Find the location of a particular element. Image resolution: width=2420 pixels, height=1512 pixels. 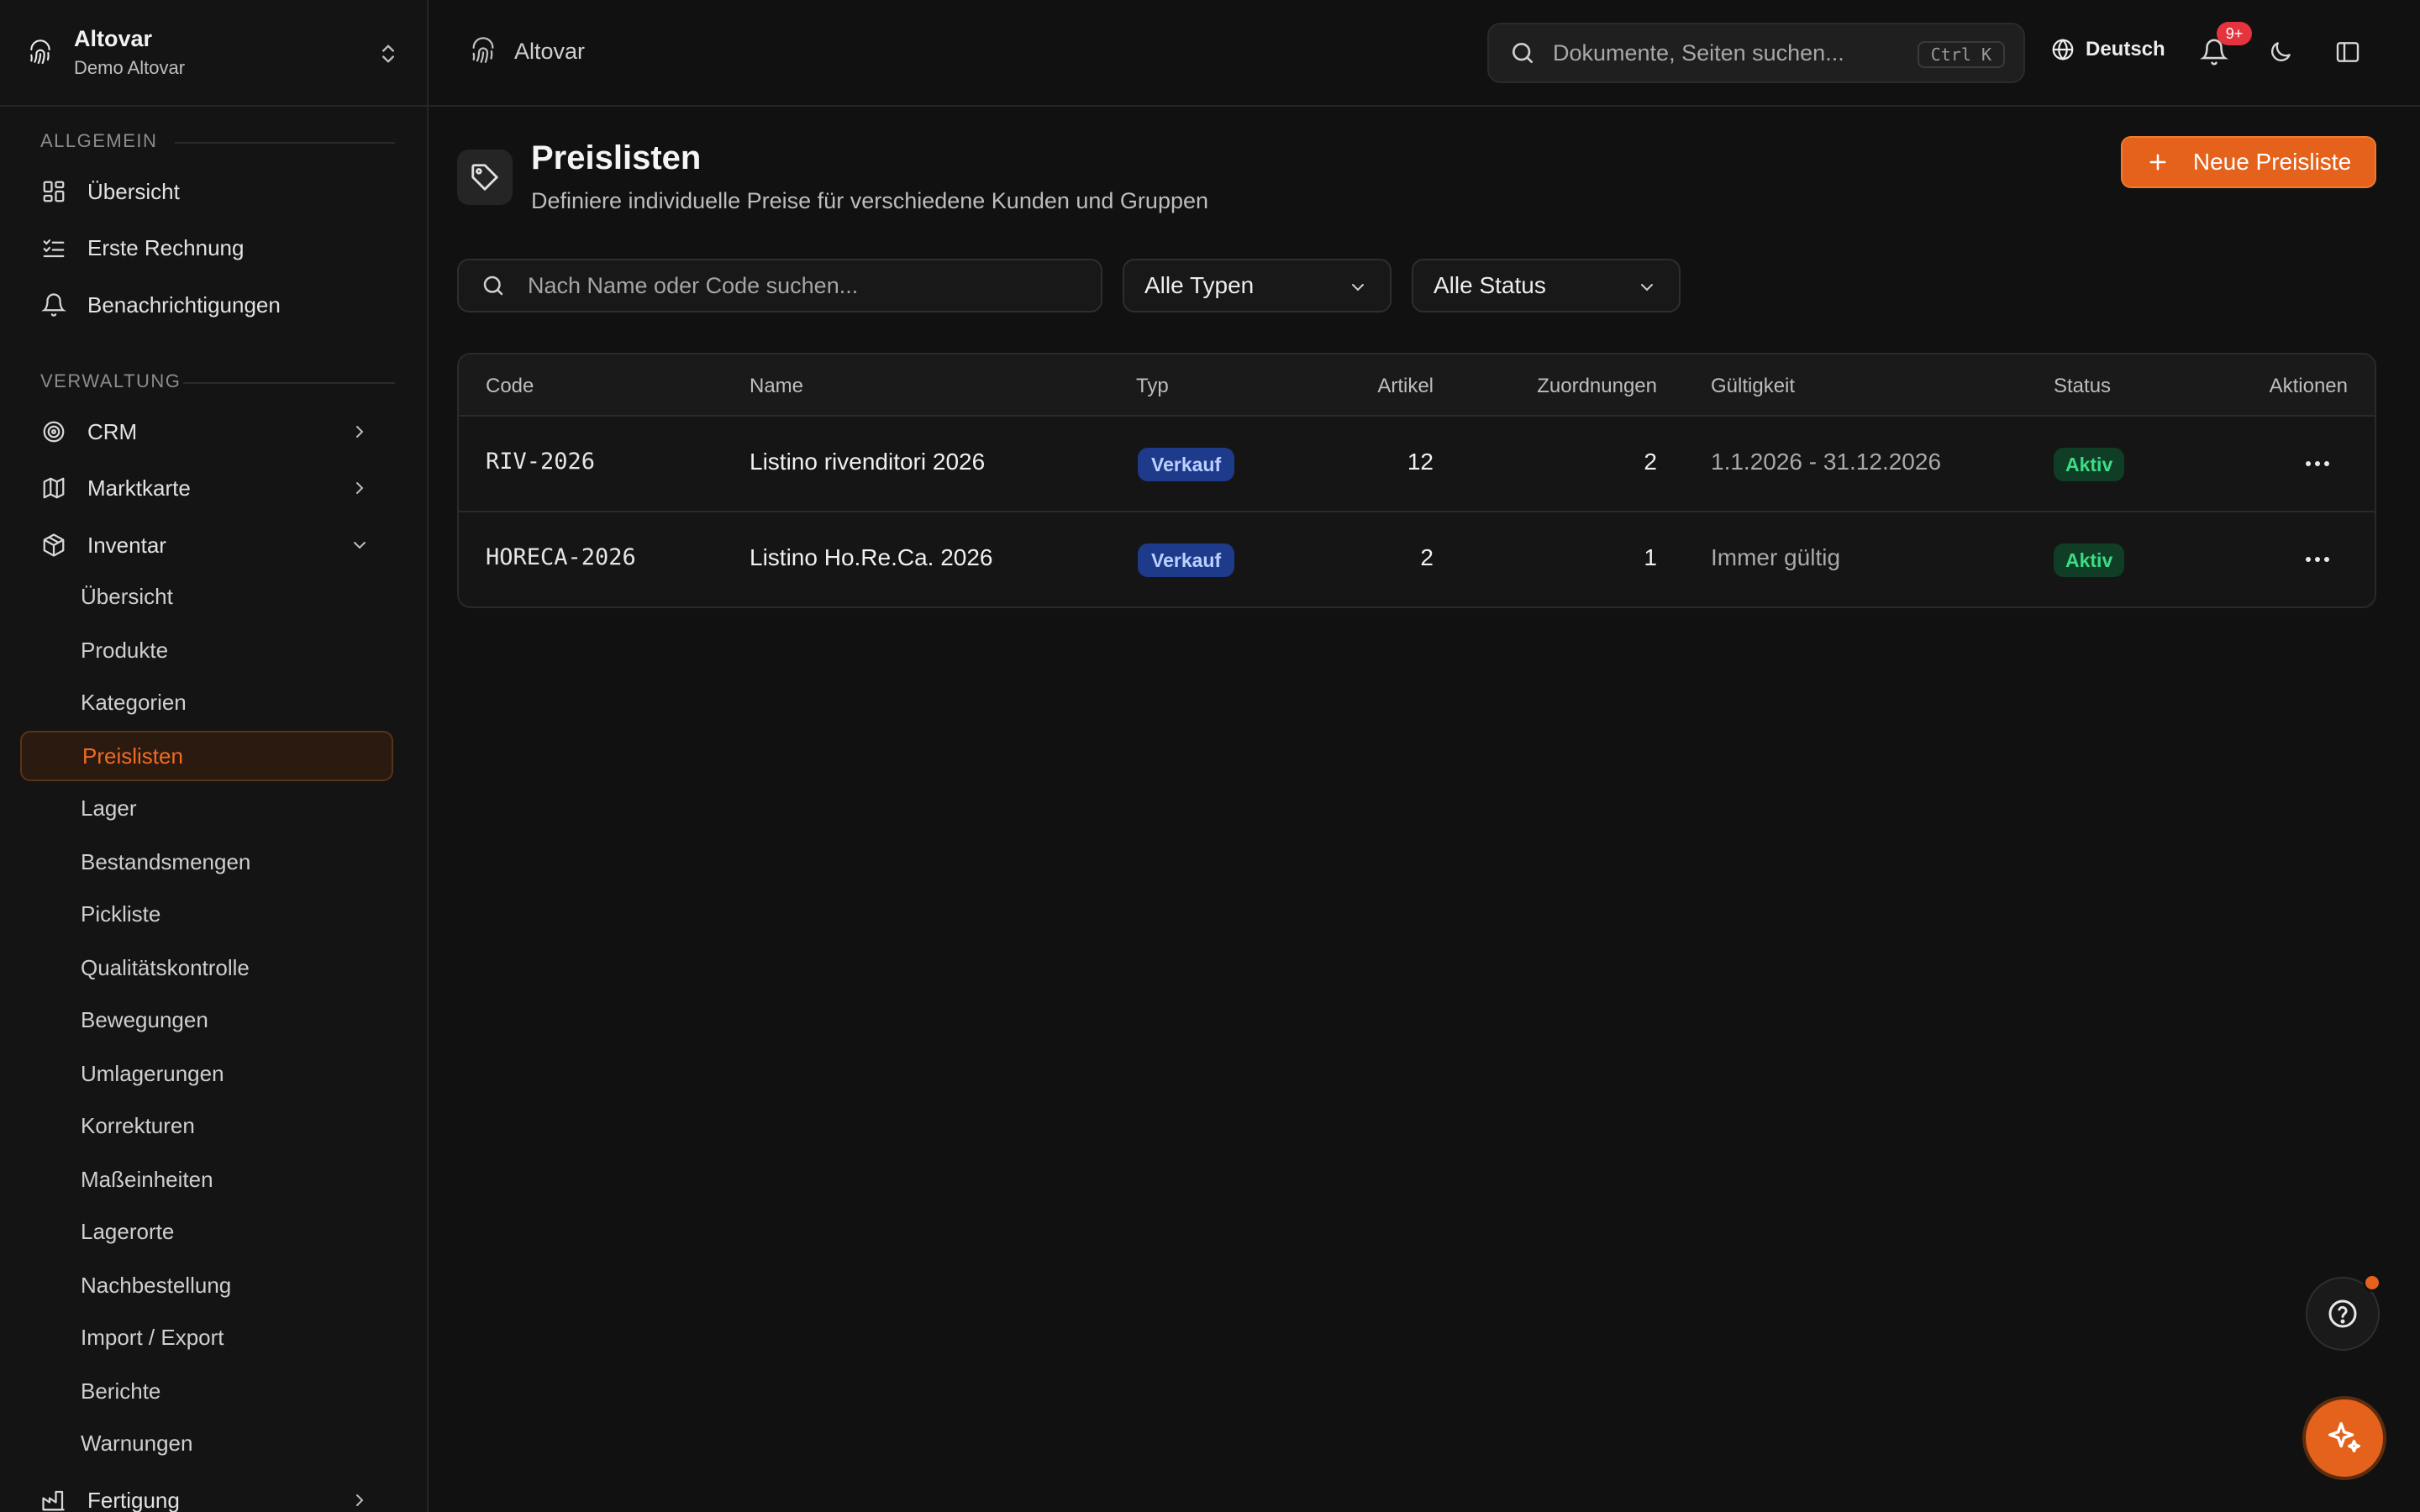

sidebar-subitem-reorder: Nachbestellung is located at coordinates (206, 1285).